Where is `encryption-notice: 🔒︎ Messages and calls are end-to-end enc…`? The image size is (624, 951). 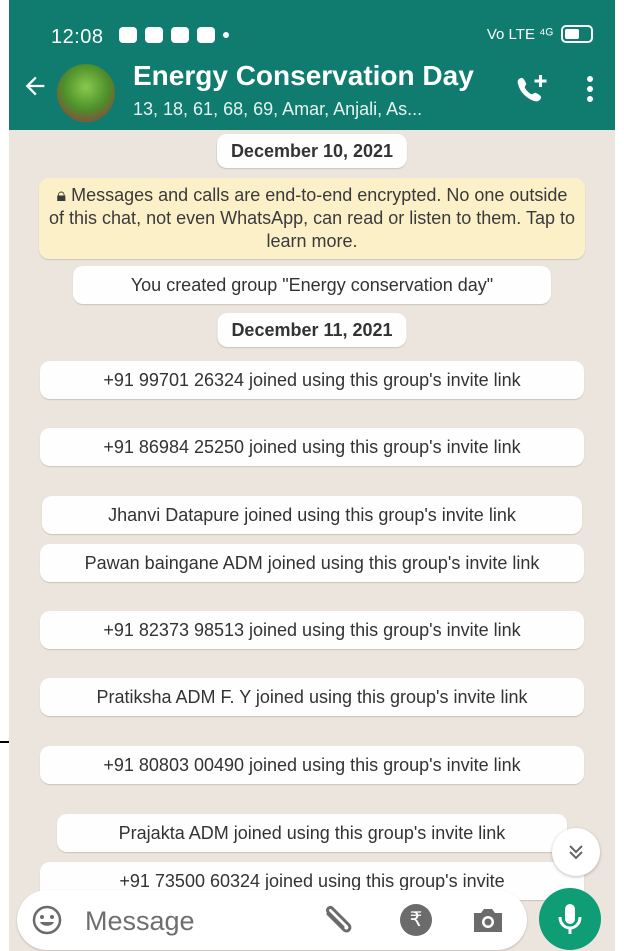
encryption-notice: 🔒︎ Messages and calls are end-to-end enc… is located at coordinates (312, 218).